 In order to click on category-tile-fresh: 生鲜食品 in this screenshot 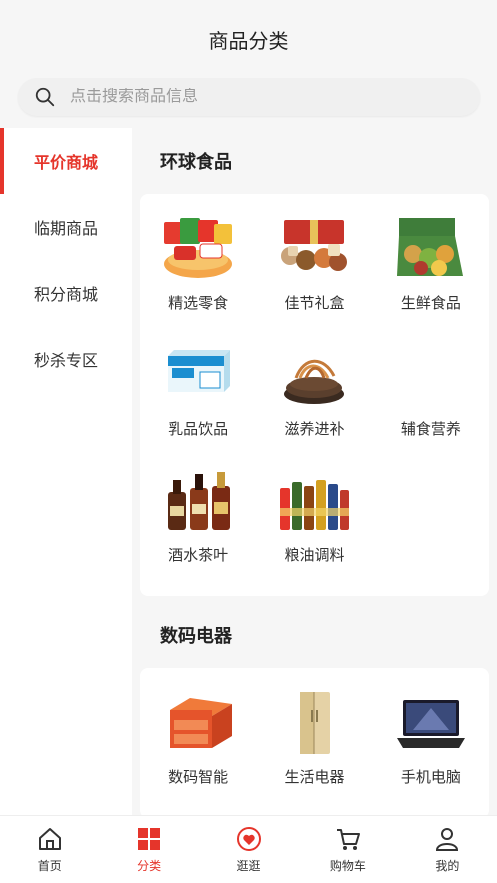, I will do `click(431, 267)`.